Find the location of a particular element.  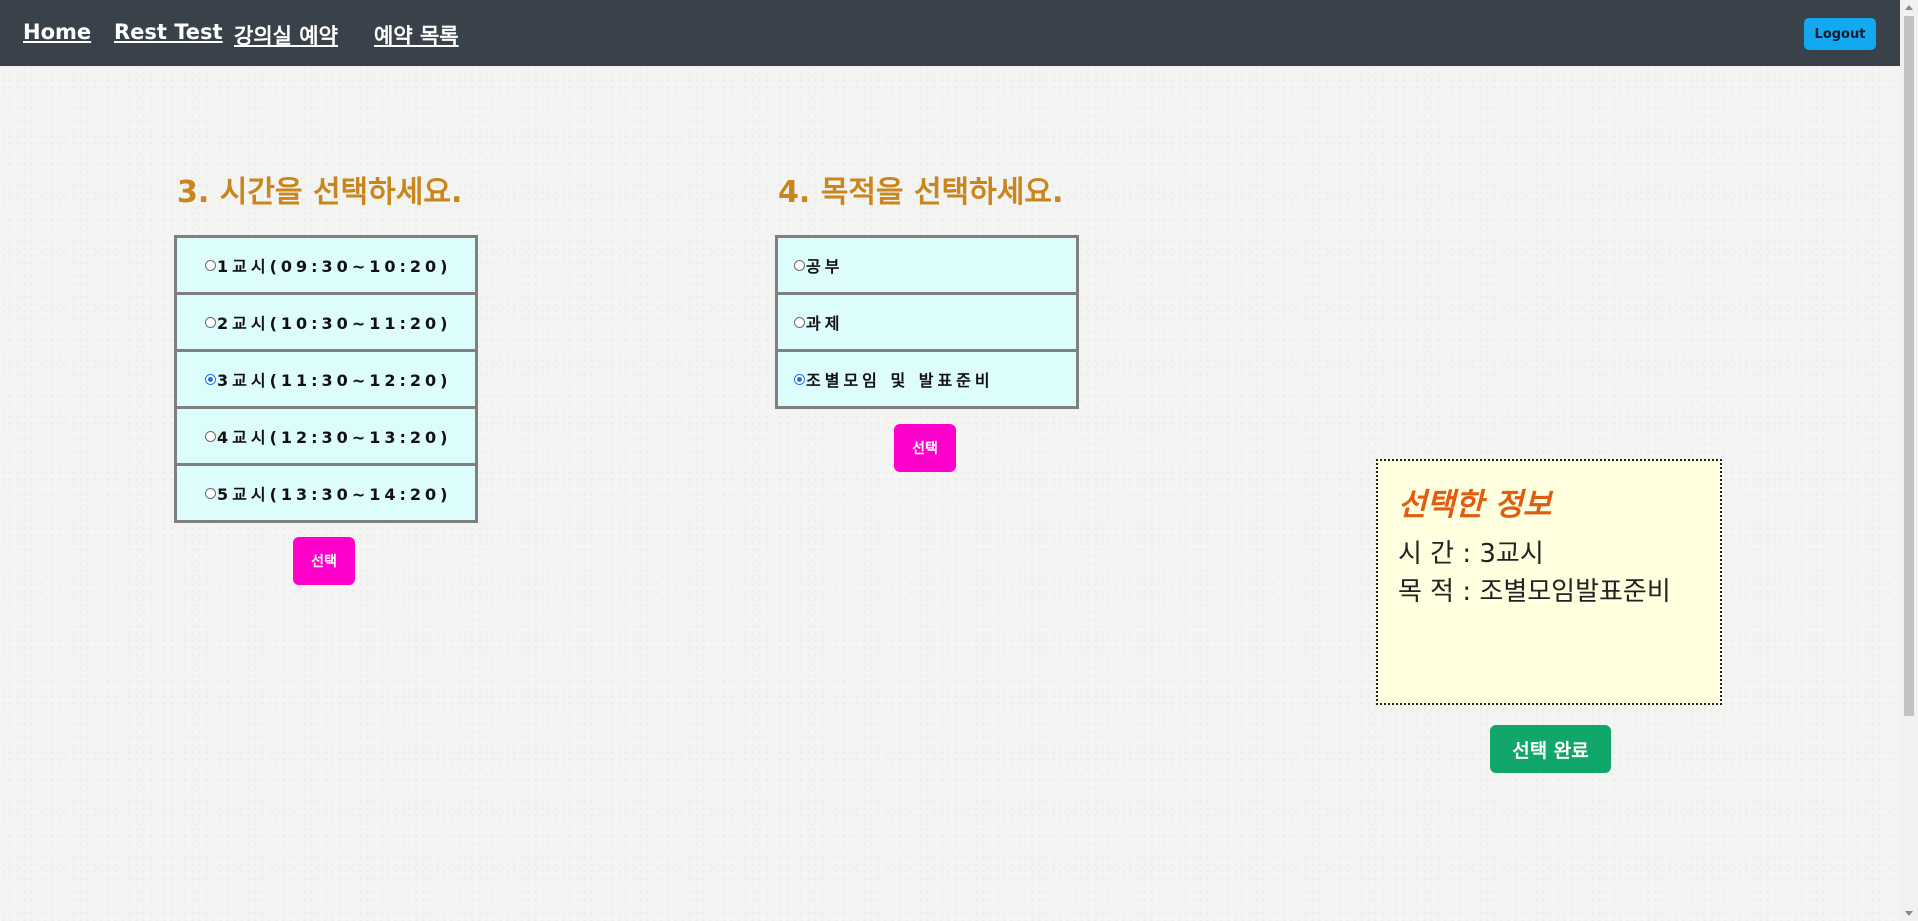

selected-info-box: 선택한 정보 시 간 : 3교시 목 적 : 조별모임발표준비 is located at coordinates (1549, 582).